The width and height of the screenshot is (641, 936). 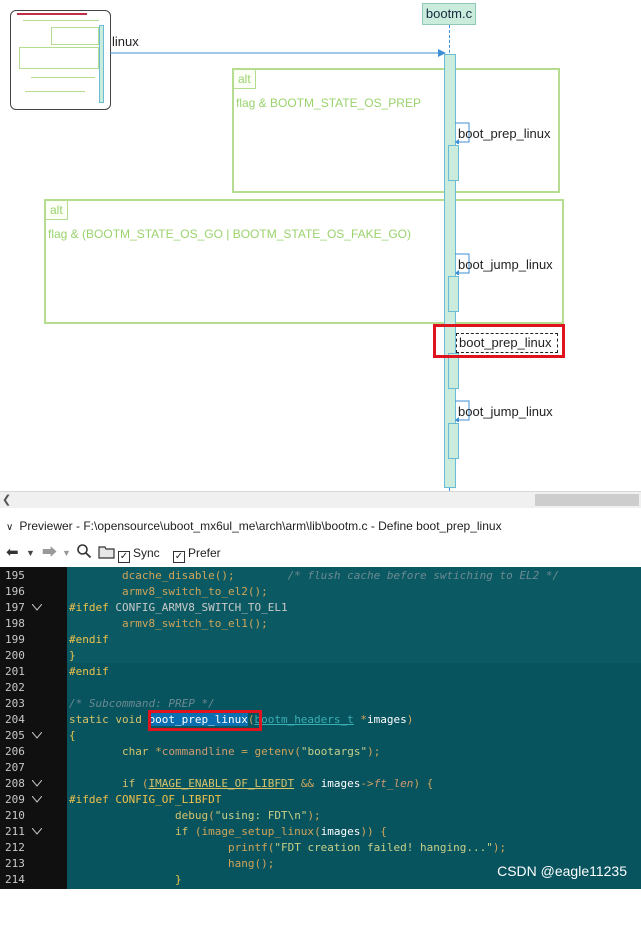 I want to click on back-dropdown-icon: ▼, so click(x=30, y=553).